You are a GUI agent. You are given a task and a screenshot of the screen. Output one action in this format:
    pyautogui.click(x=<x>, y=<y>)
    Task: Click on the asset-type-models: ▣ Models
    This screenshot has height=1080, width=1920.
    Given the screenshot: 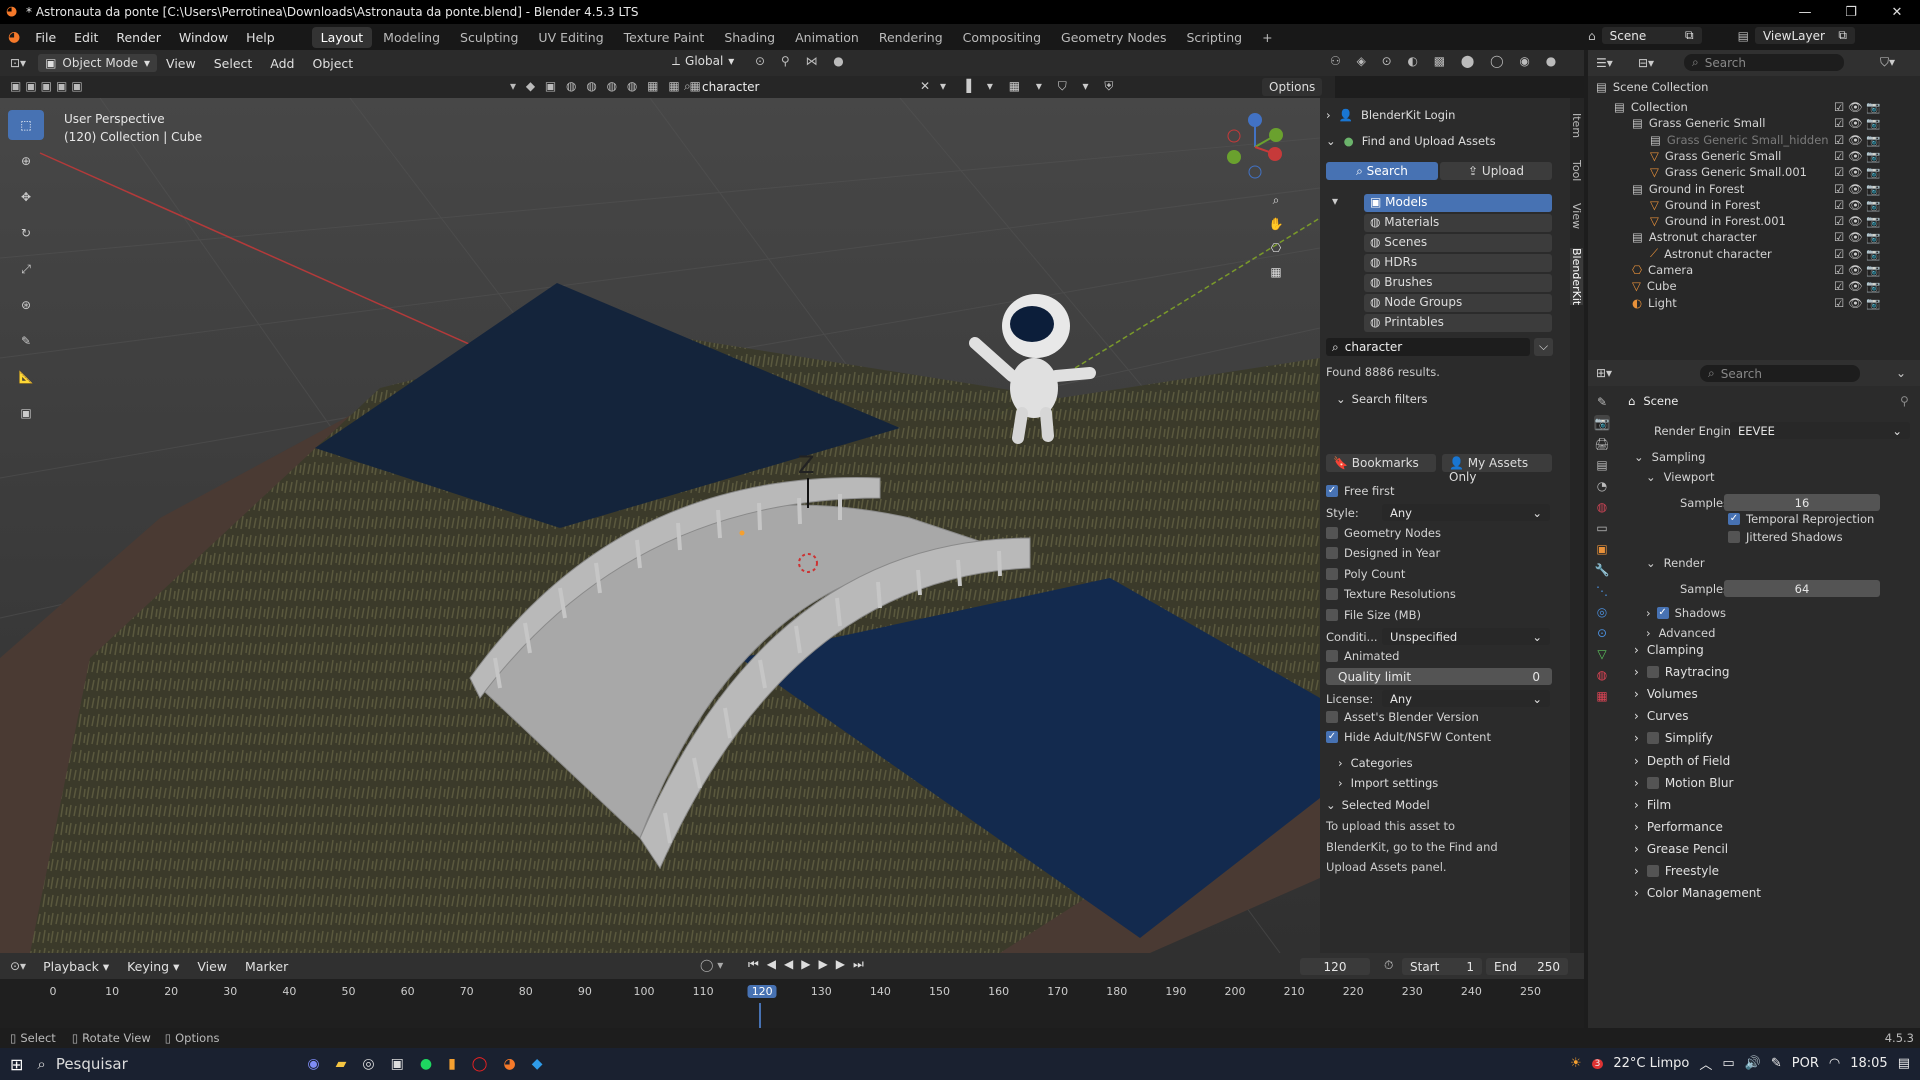 What is the action you would take?
    pyautogui.click(x=1458, y=203)
    